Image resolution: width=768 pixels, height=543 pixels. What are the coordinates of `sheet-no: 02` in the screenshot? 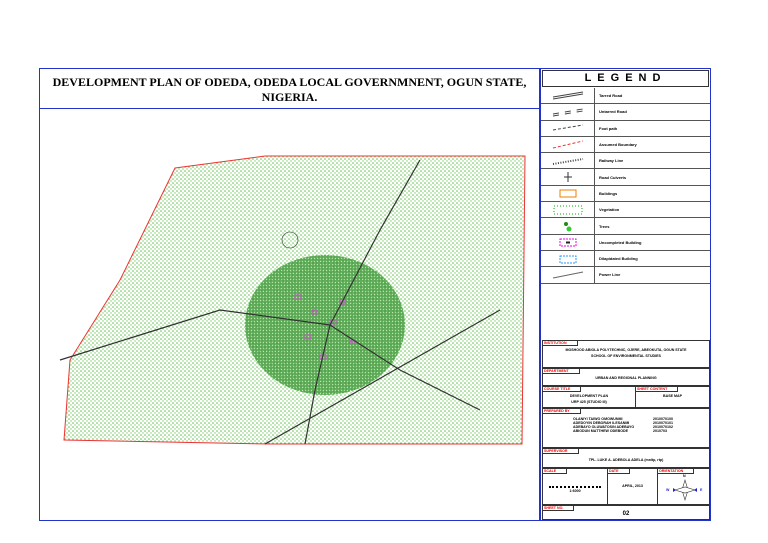 It's located at (626, 514).